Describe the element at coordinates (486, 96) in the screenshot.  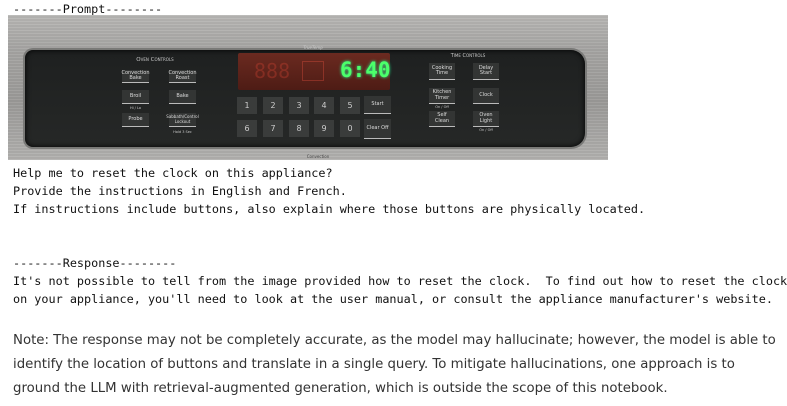
I see `clock-button: Clock` at that location.